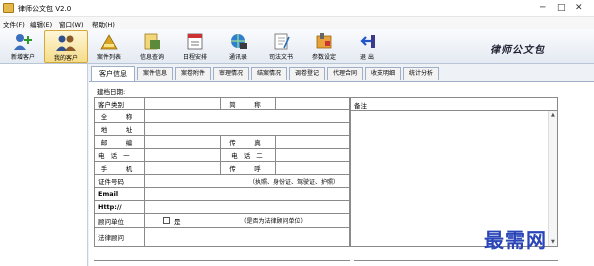 The height and width of the screenshot is (266, 594). Describe the element at coordinates (23, 42) in the screenshot. I see `add-client-icon` at that location.